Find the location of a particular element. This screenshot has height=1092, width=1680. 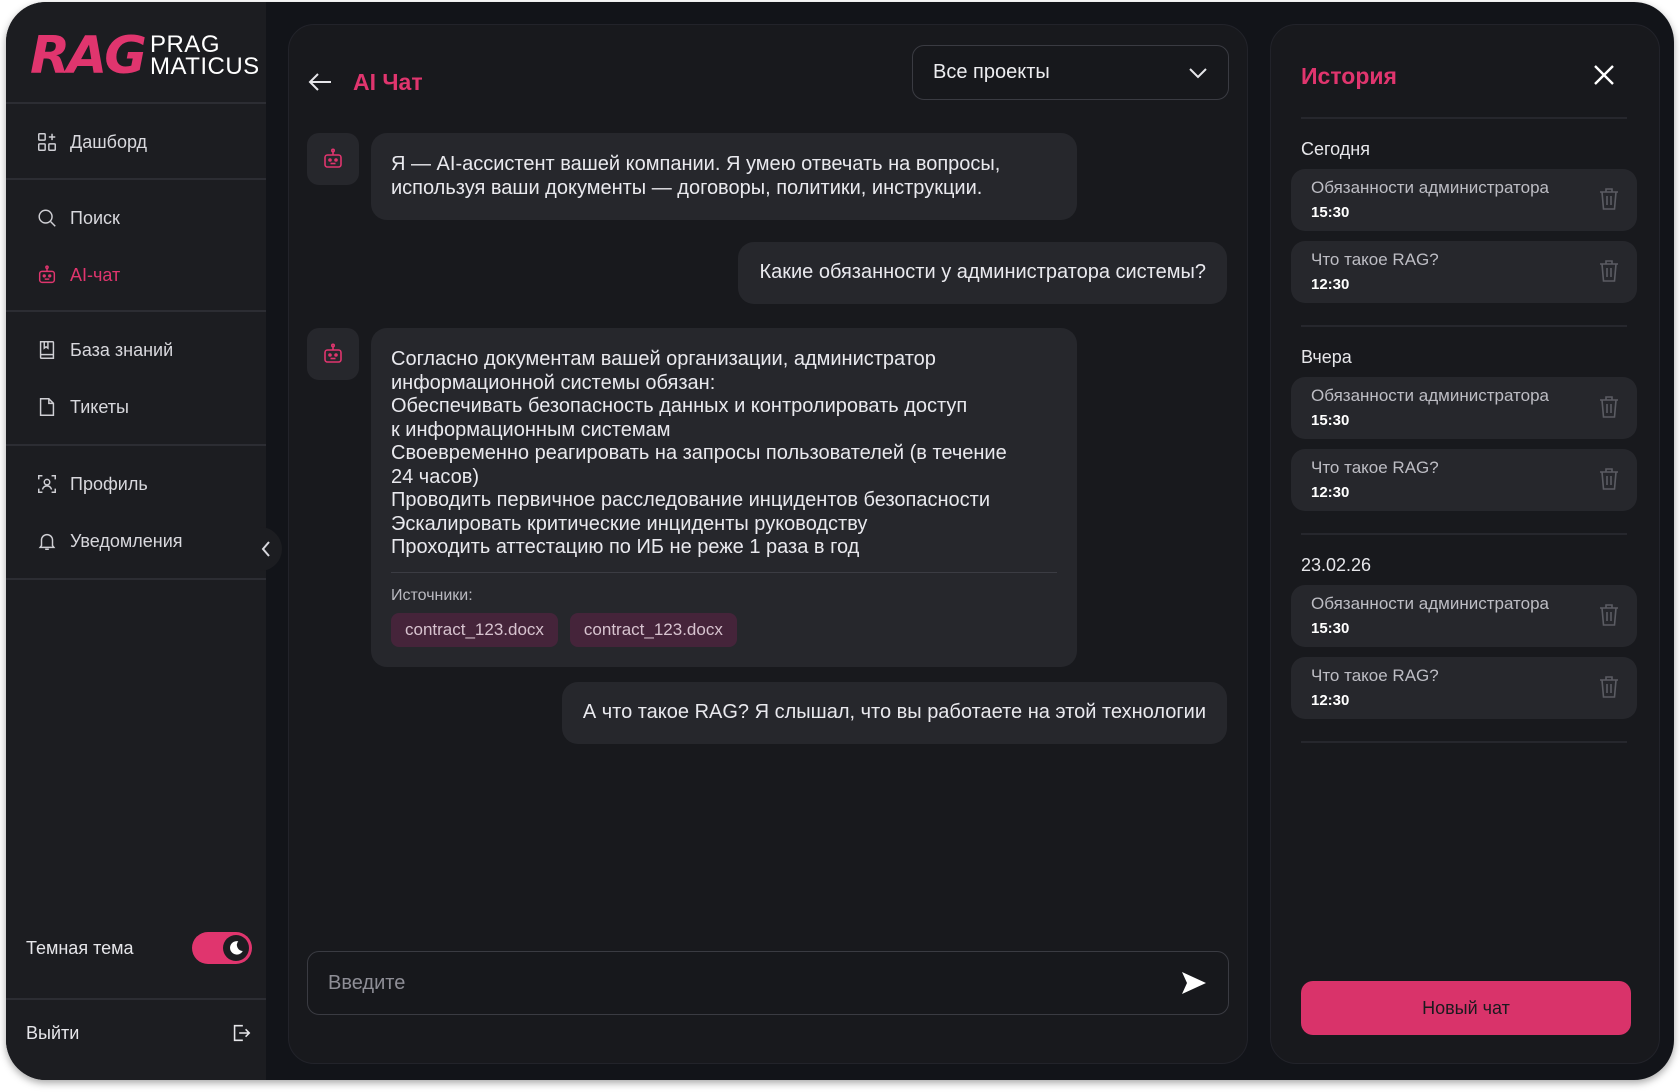

project-select: Все проекты is located at coordinates (1070, 72).